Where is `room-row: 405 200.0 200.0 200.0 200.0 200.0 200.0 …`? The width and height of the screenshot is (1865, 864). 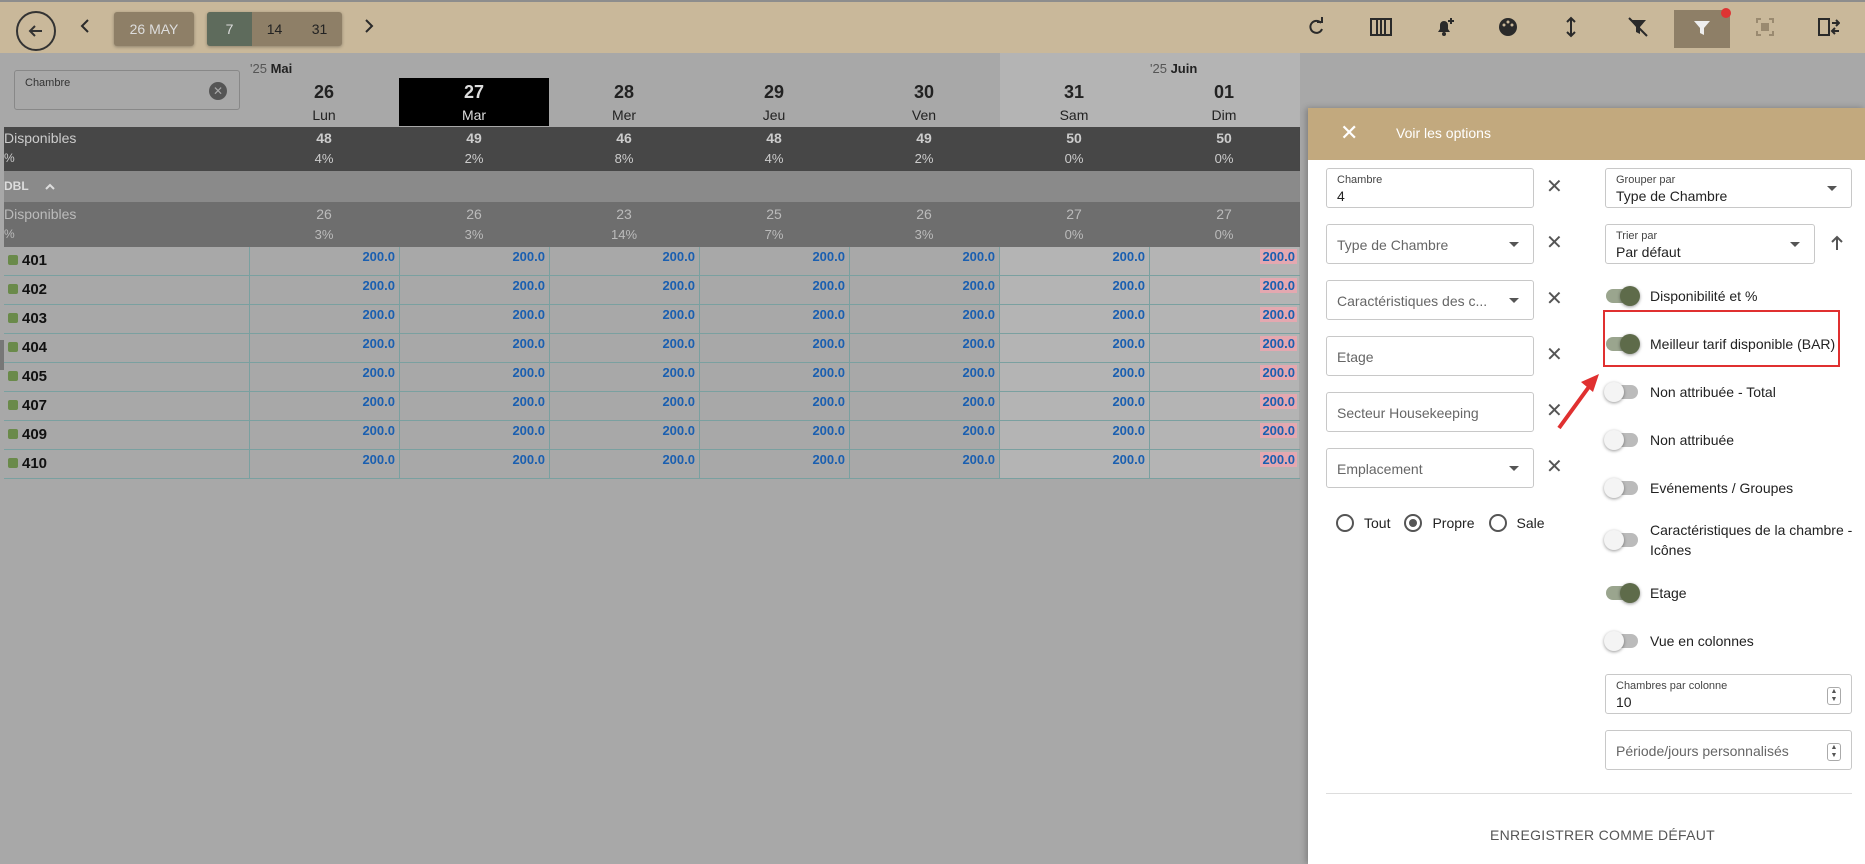 room-row: 405 200.0 200.0 200.0 200.0 200.0 200.0 … is located at coordinates (652, 377).